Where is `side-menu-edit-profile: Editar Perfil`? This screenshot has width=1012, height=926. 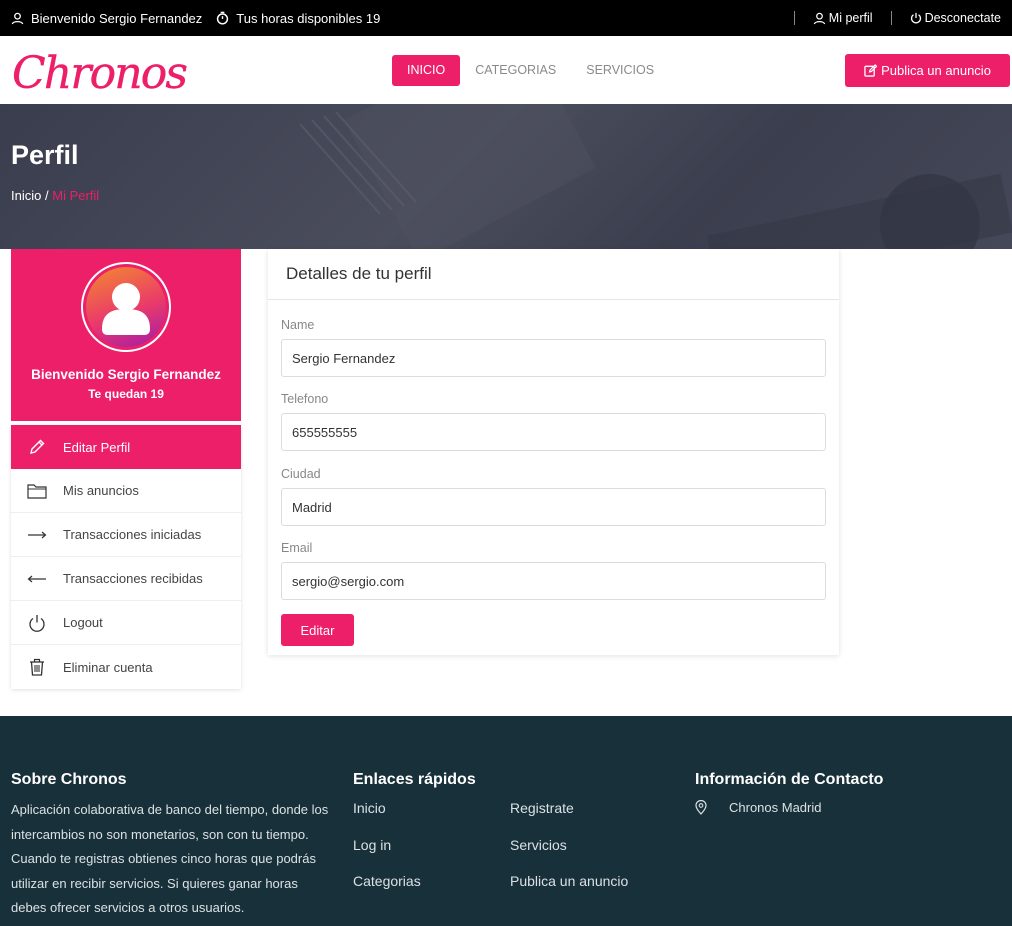
side-menu-edit-profile: Editar Perfil is located at coordinates (126, 447).